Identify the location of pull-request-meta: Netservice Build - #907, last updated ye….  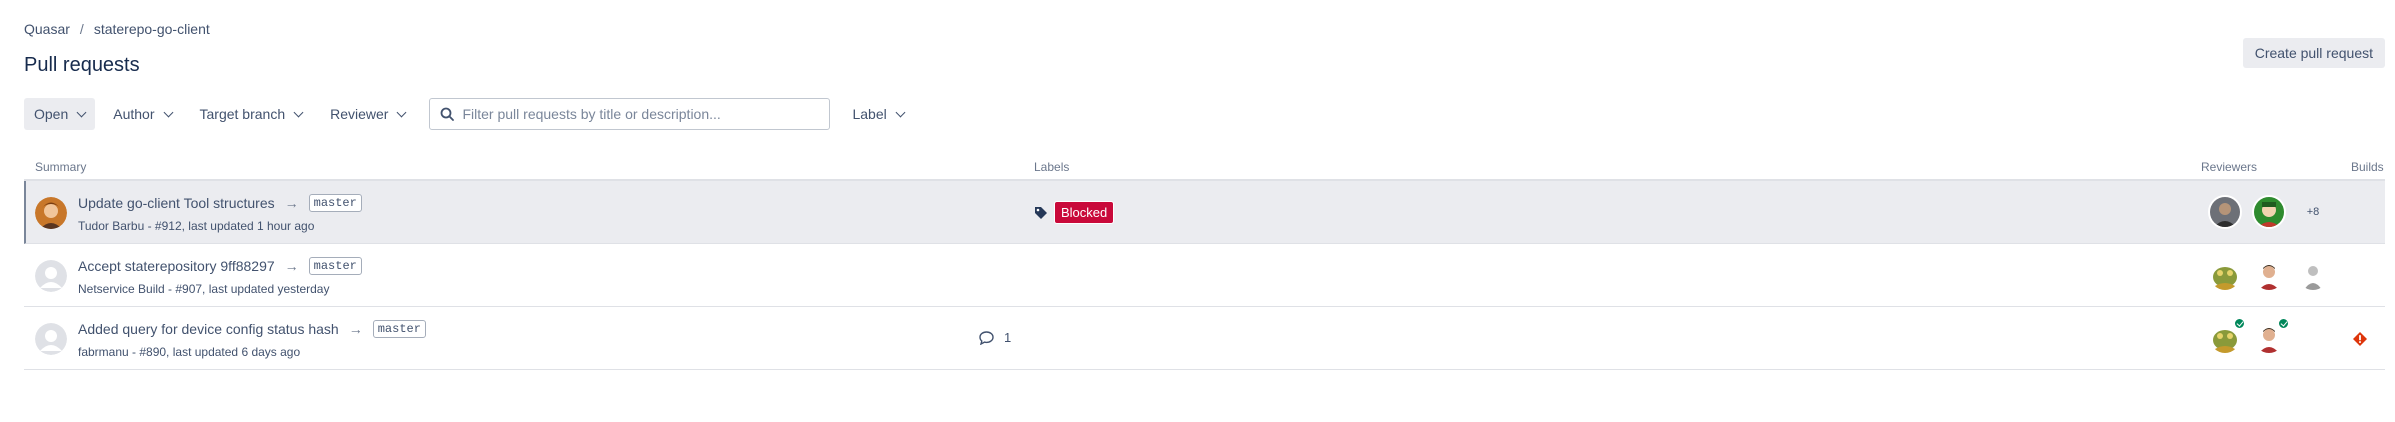
(204, 289).